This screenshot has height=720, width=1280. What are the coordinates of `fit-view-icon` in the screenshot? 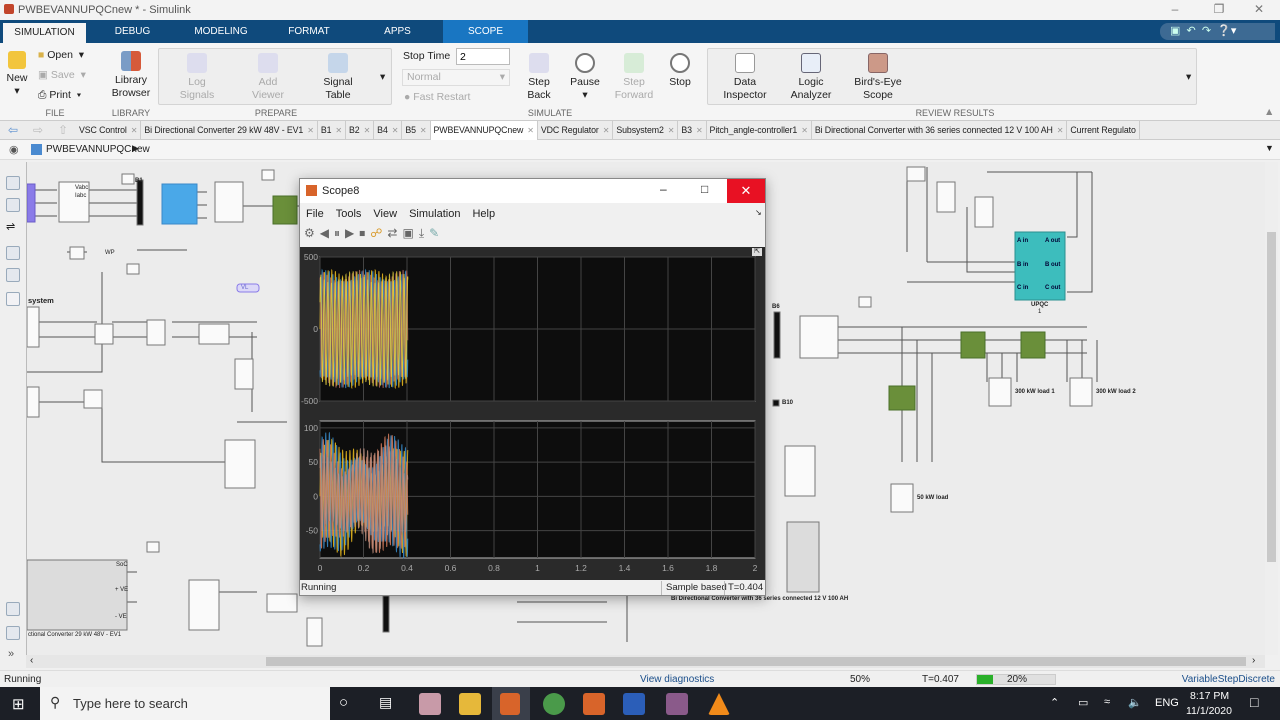 It's located at (13, 205).